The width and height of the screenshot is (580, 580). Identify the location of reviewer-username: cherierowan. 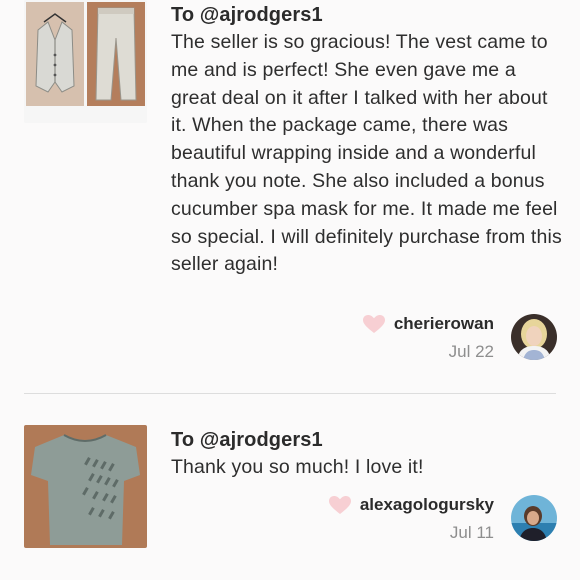
(444, 324).